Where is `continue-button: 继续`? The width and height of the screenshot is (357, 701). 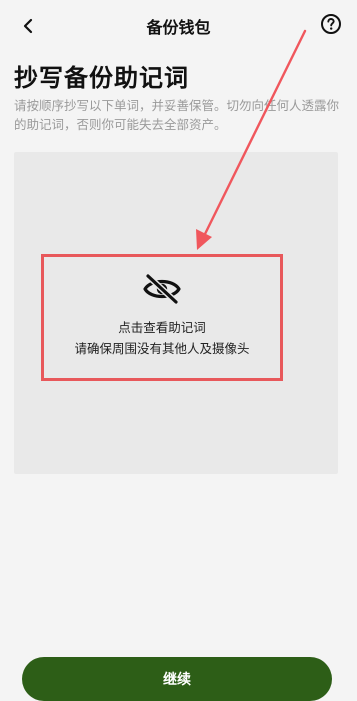 continue-button: 继续 is located at coordinates (177, 679).